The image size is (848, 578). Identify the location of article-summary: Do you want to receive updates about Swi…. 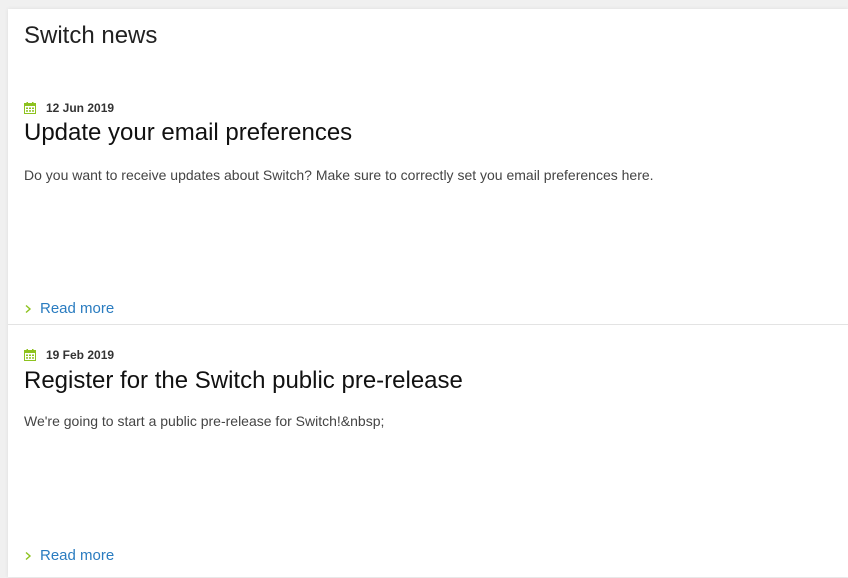
(339, 175).